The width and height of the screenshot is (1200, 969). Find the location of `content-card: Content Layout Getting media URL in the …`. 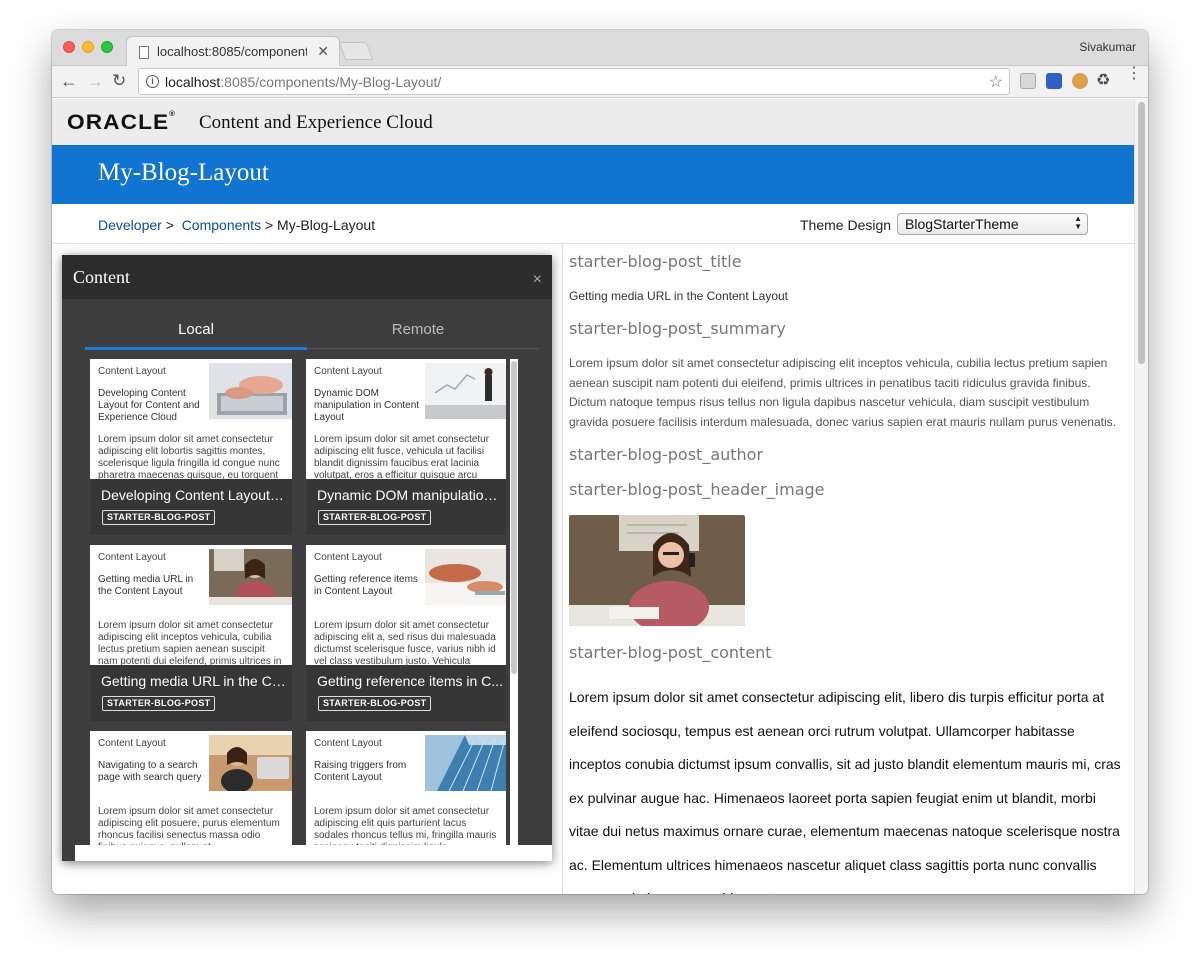

content-card: Content Layout Getting media URL in the … is located at coordinates (191, 633).